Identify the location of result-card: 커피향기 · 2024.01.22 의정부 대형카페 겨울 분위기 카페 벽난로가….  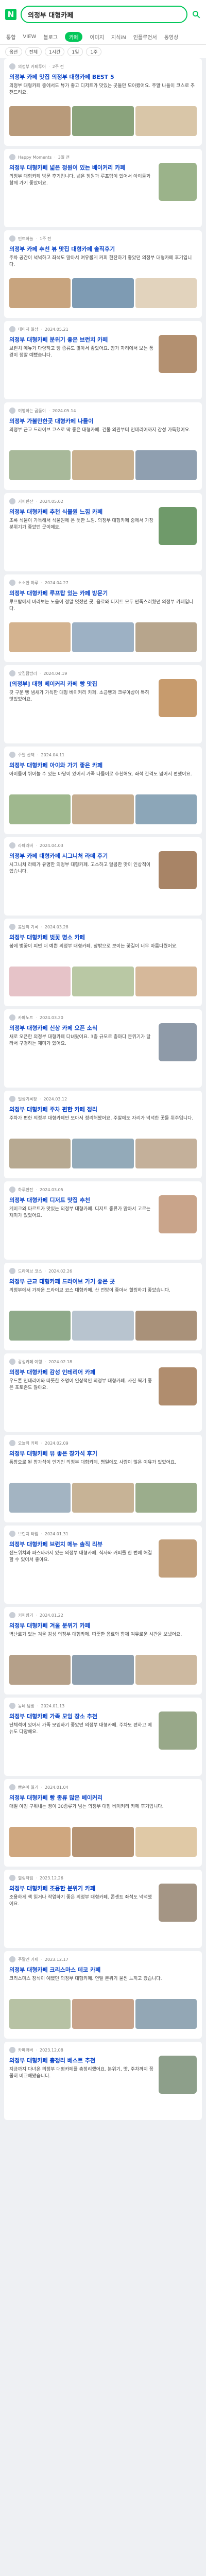
(103, 1650).